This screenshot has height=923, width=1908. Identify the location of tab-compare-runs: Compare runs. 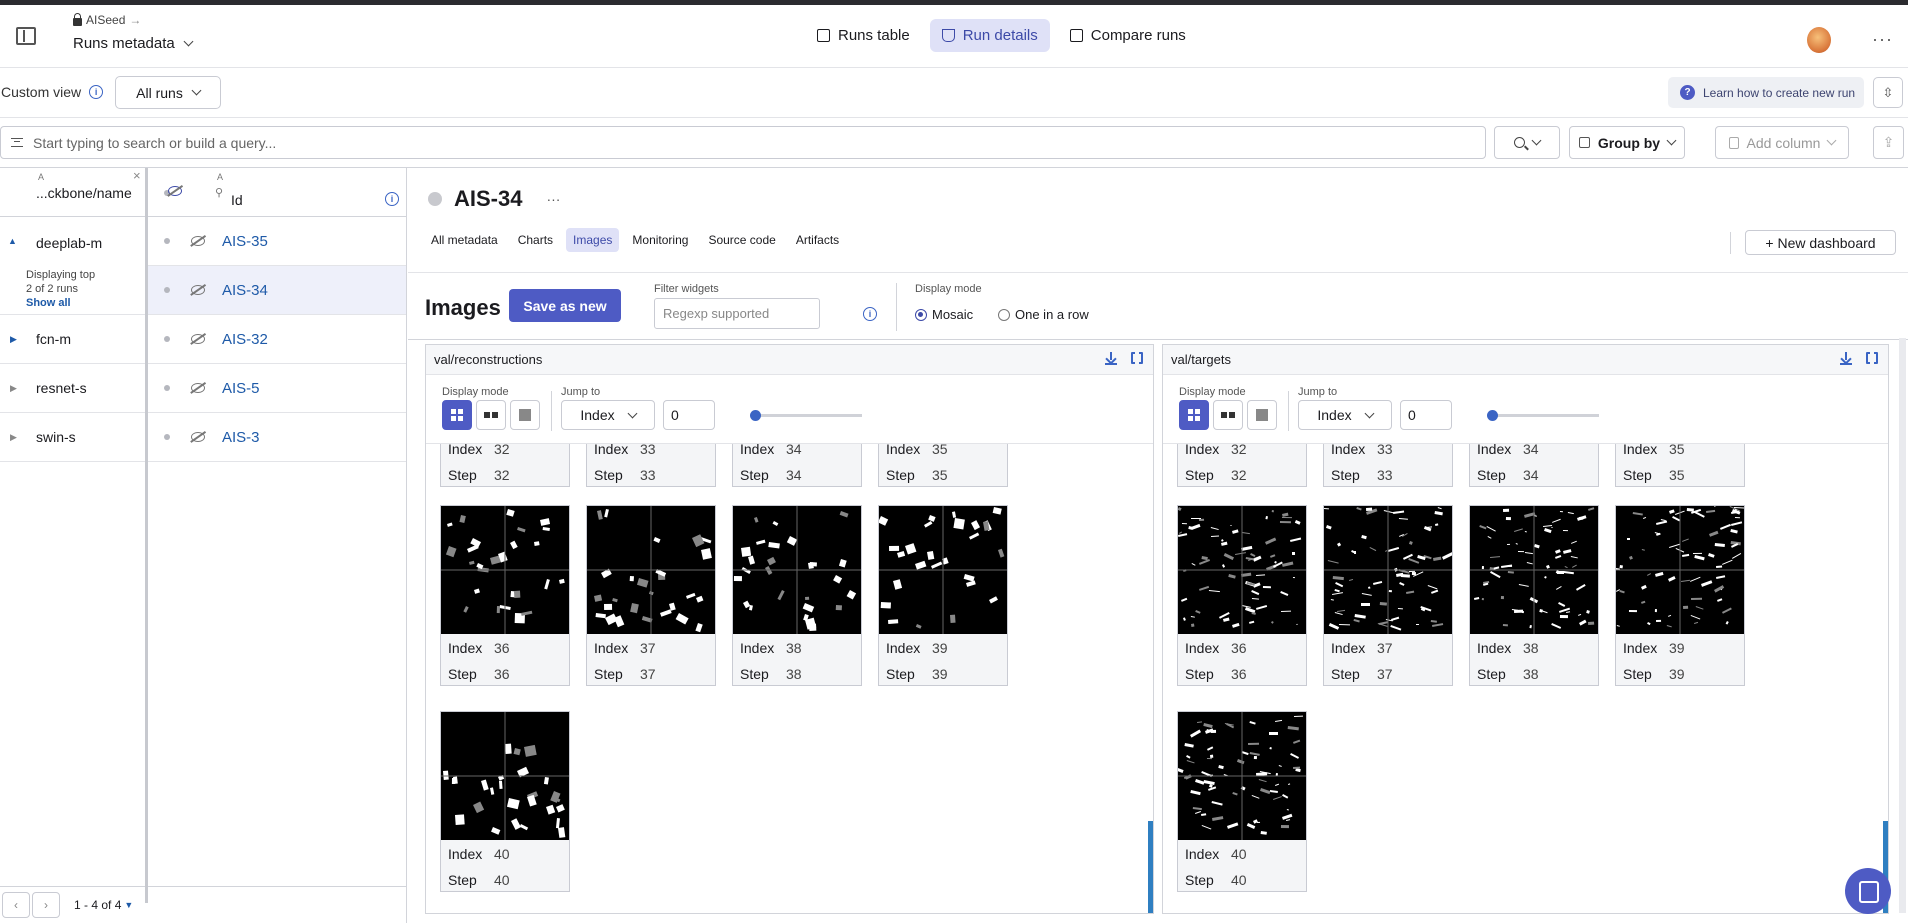
(1128, 35).